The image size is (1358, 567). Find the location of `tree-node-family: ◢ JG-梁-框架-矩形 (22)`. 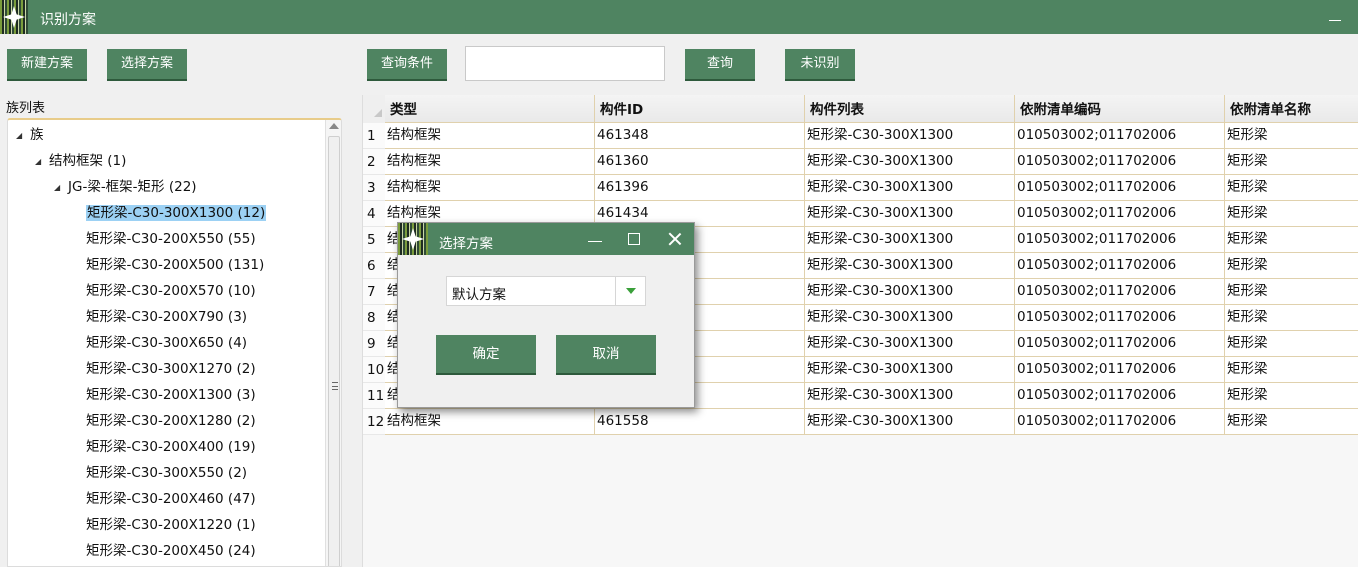

tree-node-family: ◢ JG-梁-框架-矩形 (22) is located at coordinates (125, 187).